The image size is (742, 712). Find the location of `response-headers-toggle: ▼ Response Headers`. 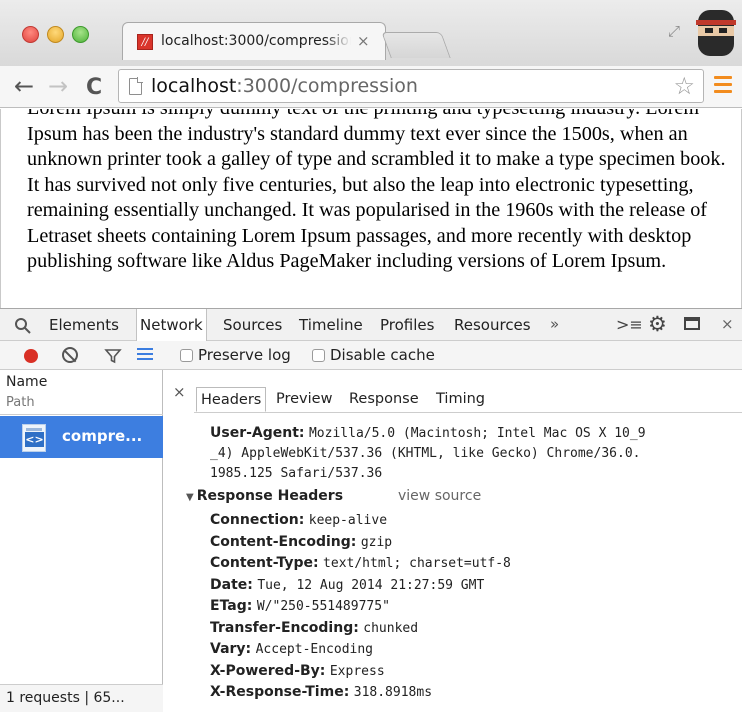

response-headers-toggle: ▼ Response Headers is located at coordinates (264, 496).